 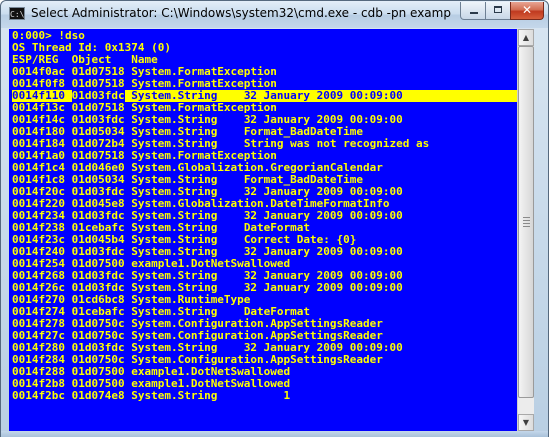 I want to click on close-button: ✕, so click(x=527, y=11).